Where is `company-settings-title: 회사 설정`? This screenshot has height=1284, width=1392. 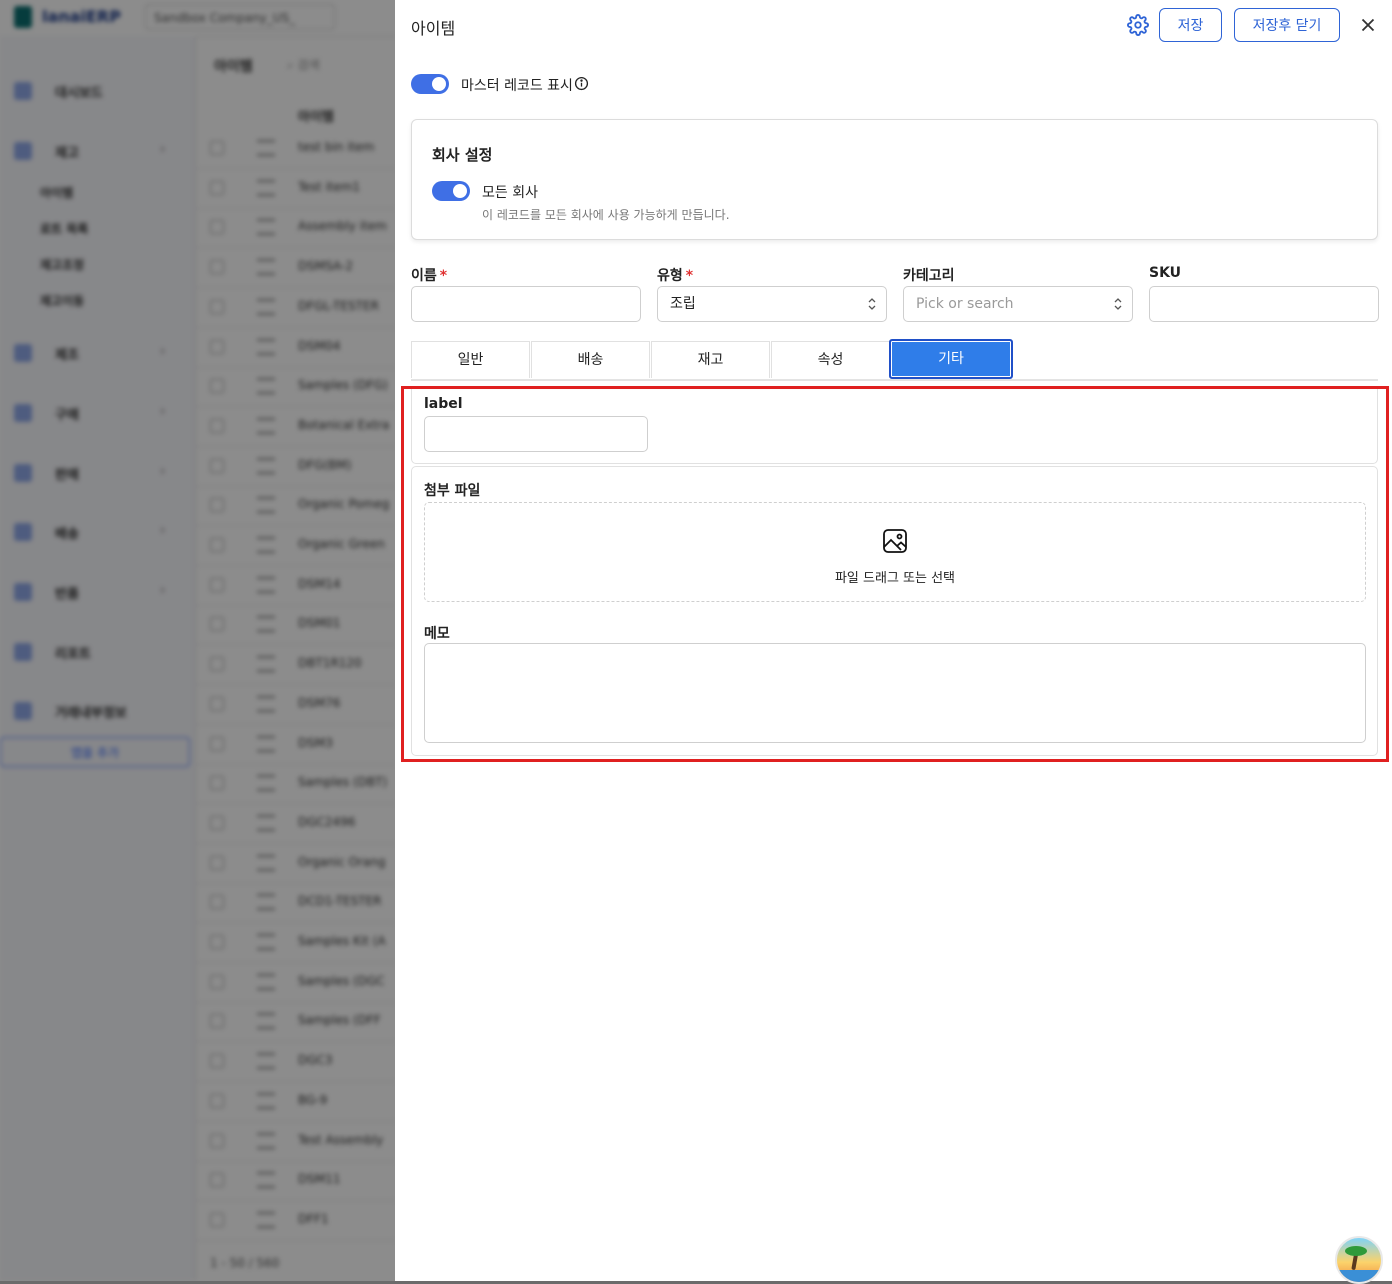 company-settings-title: 회사 설정 is located at coordinates (462, 155).